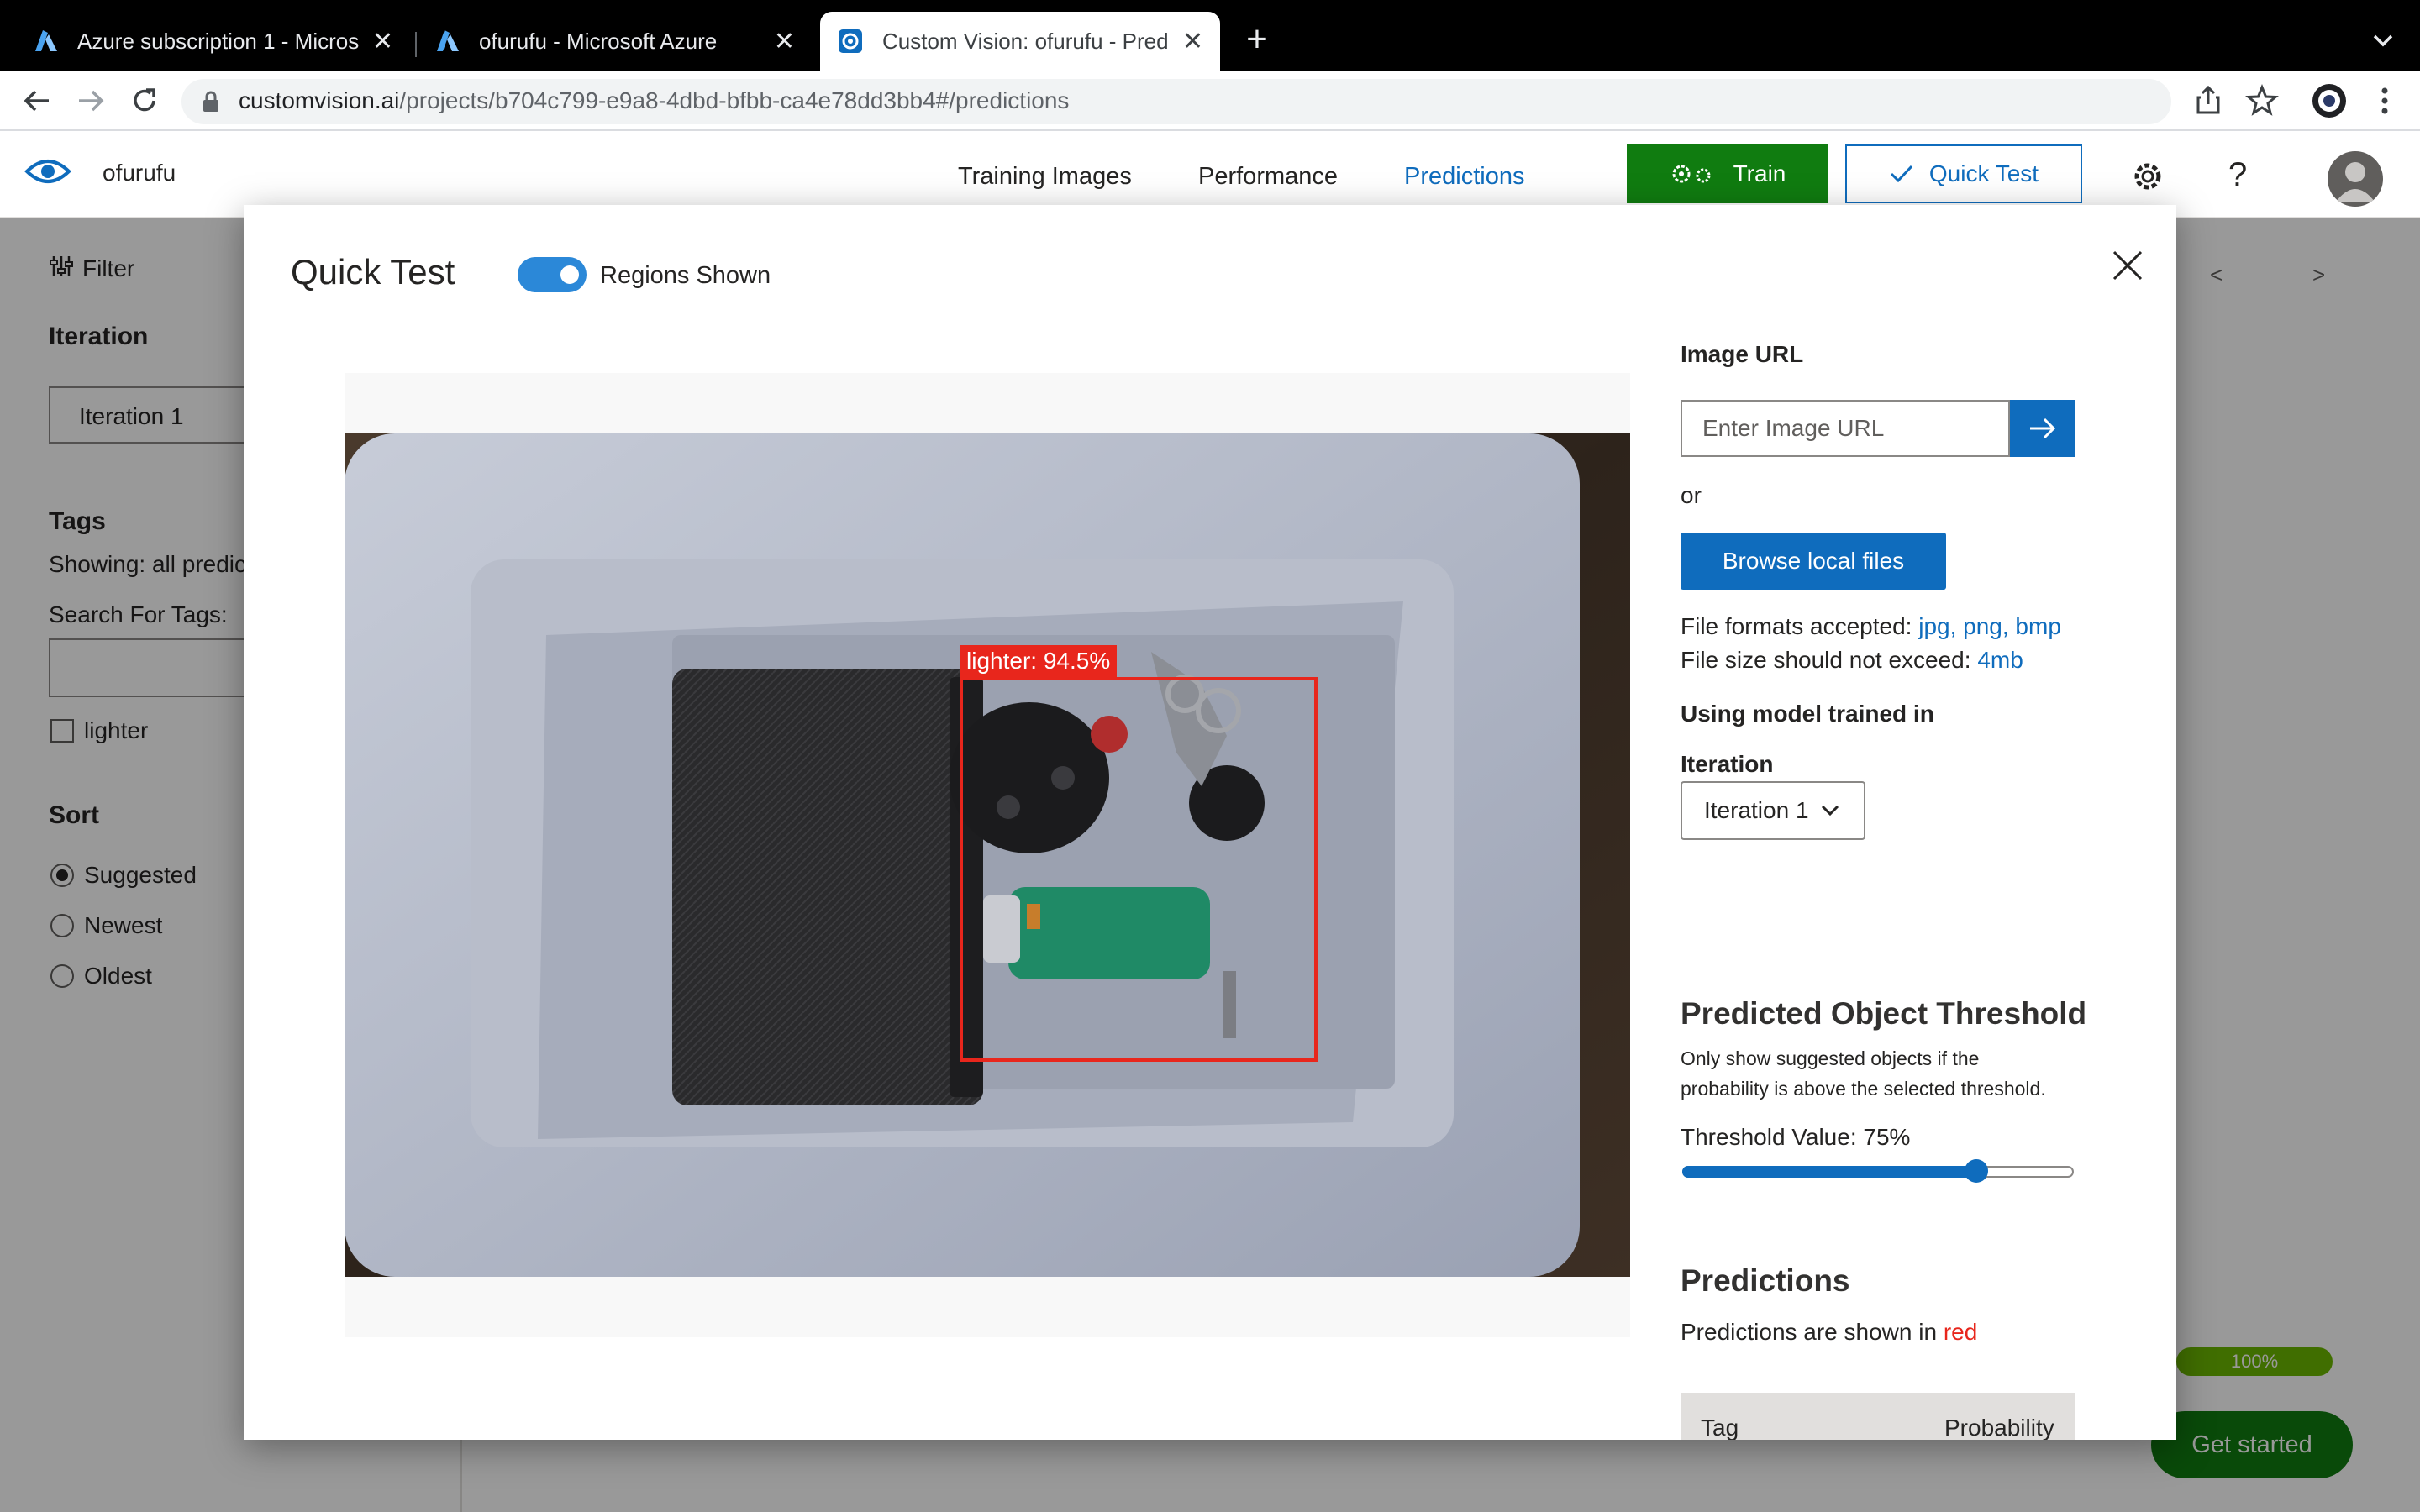  Describe the element at coordinates (2263, 100) in the screenshot. I see `bookmark-star-icon` at that location.